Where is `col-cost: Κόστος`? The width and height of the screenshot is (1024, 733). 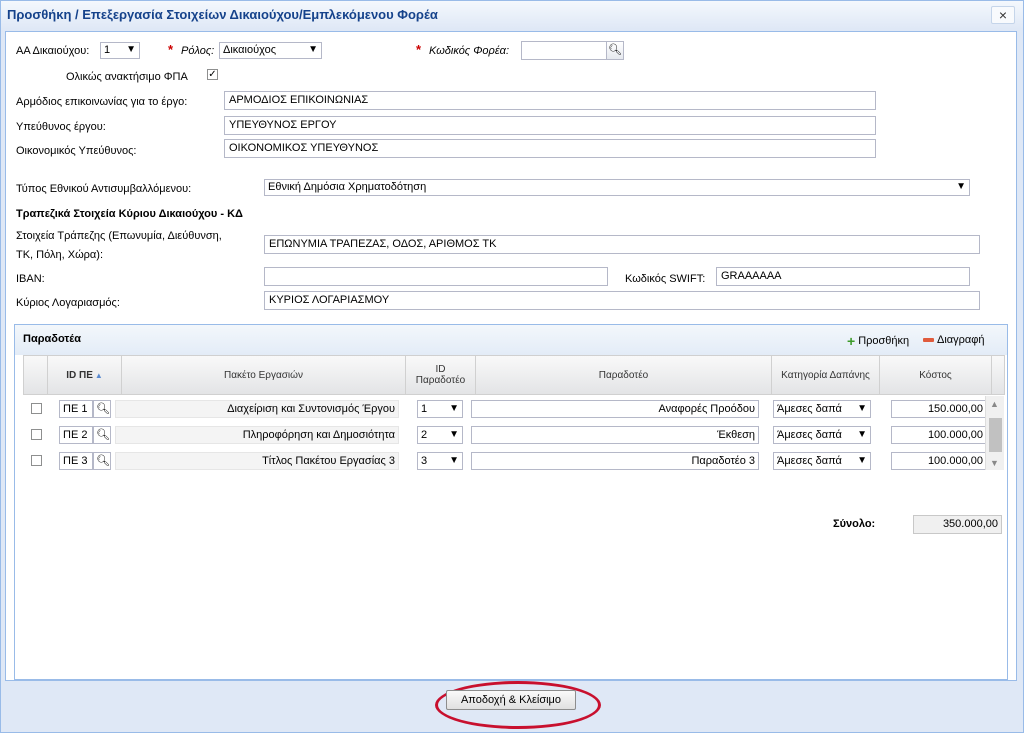 col-cost: Κόστος is located at coordinates (936, 375).